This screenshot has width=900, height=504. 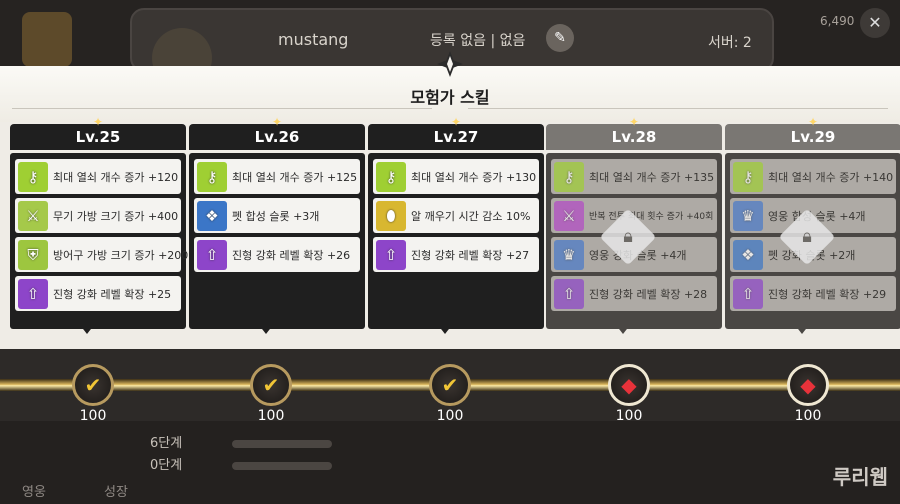 I want to click on title-emblem-icon, so click(x=450, y=64).